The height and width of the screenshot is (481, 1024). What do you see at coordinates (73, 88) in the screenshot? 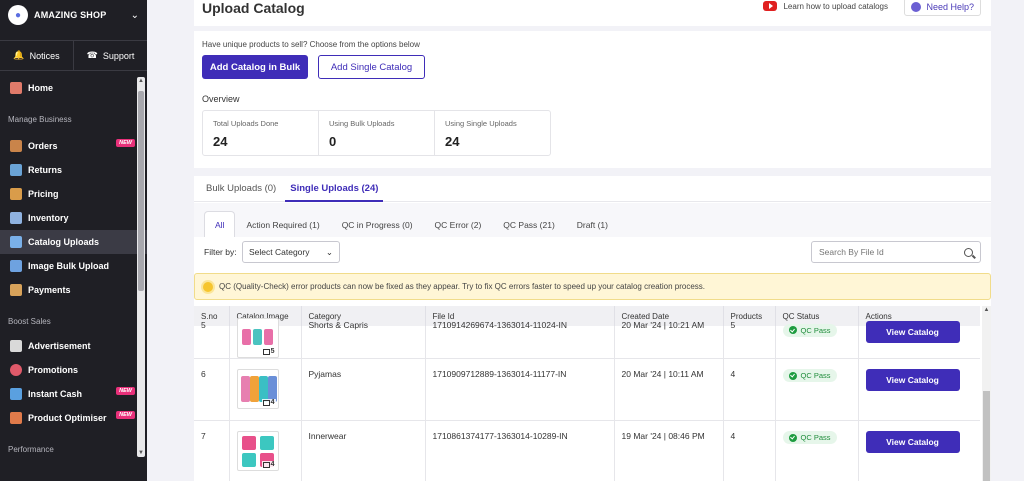
I see `sidebar-item-home: Home` at bounding box center [73, 88].